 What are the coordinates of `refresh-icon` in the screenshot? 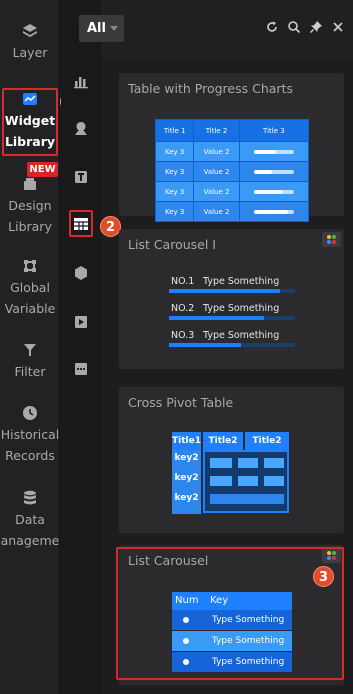 It's located at (272, 27).